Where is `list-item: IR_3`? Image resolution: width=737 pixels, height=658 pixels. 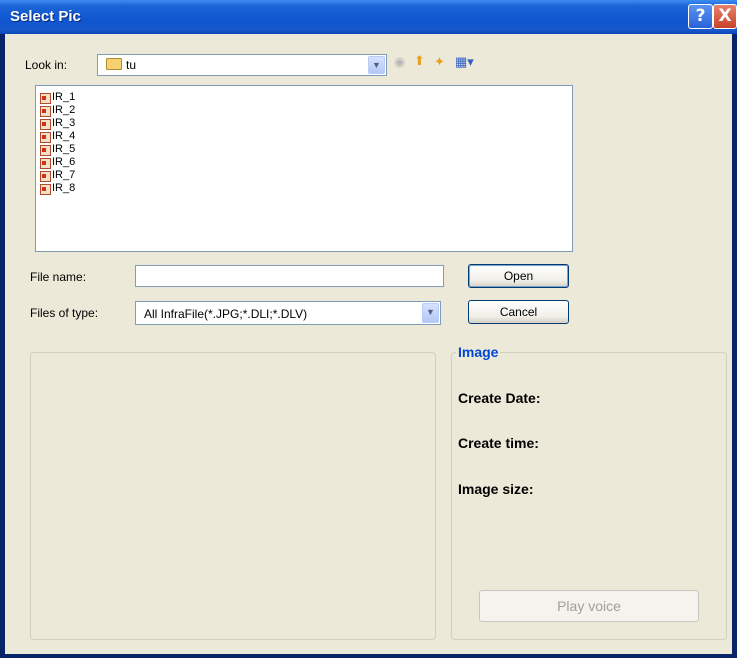 list-item: IR_3 is located at coordinates (304, 123).